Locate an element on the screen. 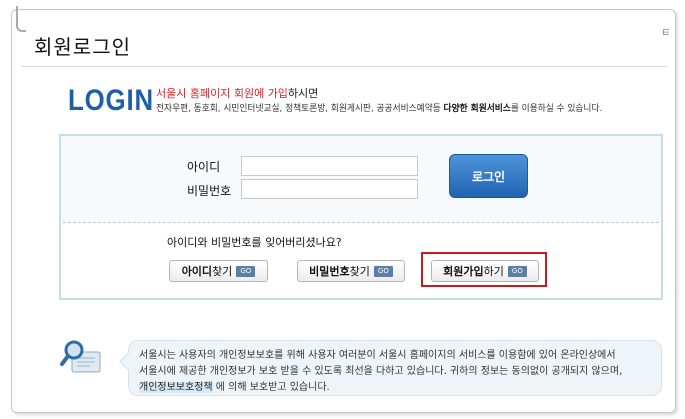 Image resolution: width=685 pixels, height=419 pixels. forgot-question: 아이디와 비밀번호를 잊어버리셨나요? is located at coordinates (254, 242).